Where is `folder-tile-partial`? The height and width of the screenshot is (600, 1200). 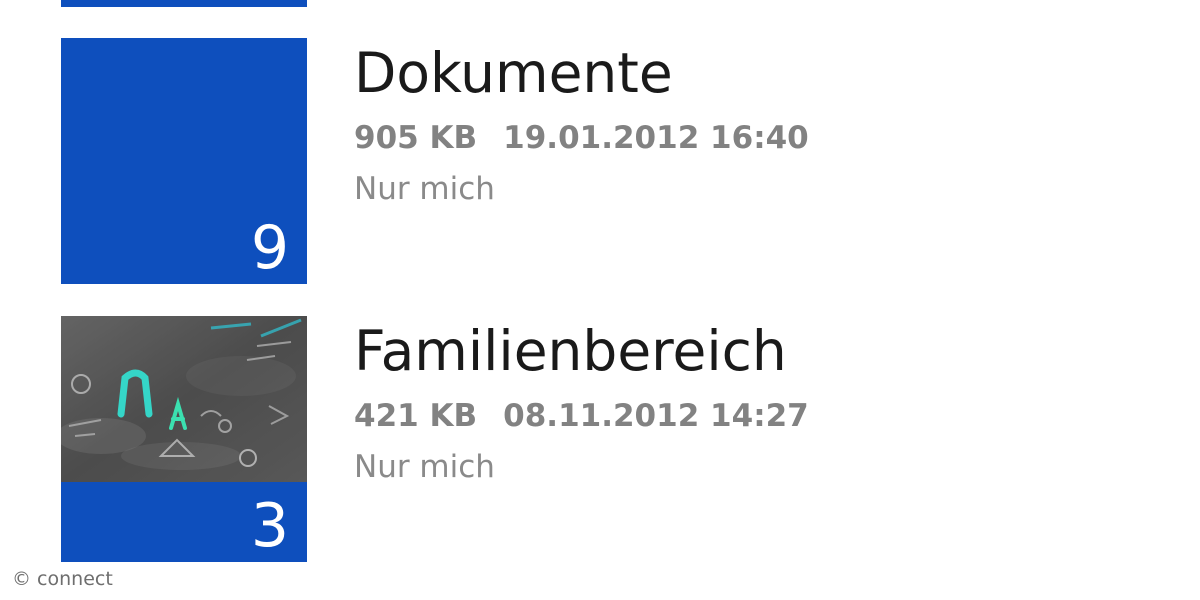 folder-tile-partial is located at coordinates (184, 3).